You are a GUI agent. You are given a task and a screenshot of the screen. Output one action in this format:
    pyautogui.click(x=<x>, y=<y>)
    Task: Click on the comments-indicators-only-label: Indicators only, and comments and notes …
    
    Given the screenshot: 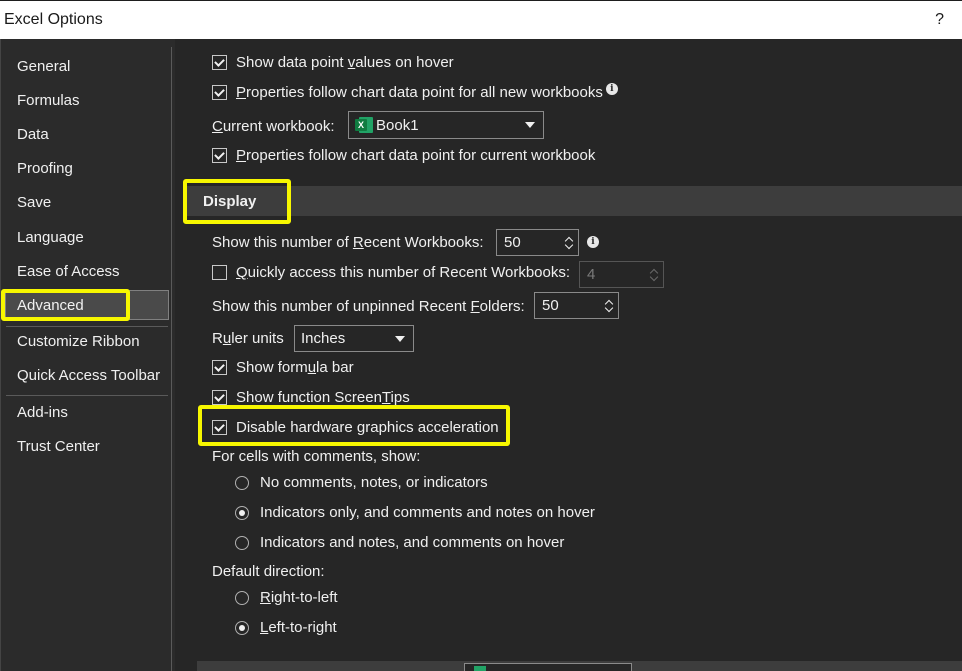 What is the action you would take?
    pyautogui.click(x=427, y=512)
    